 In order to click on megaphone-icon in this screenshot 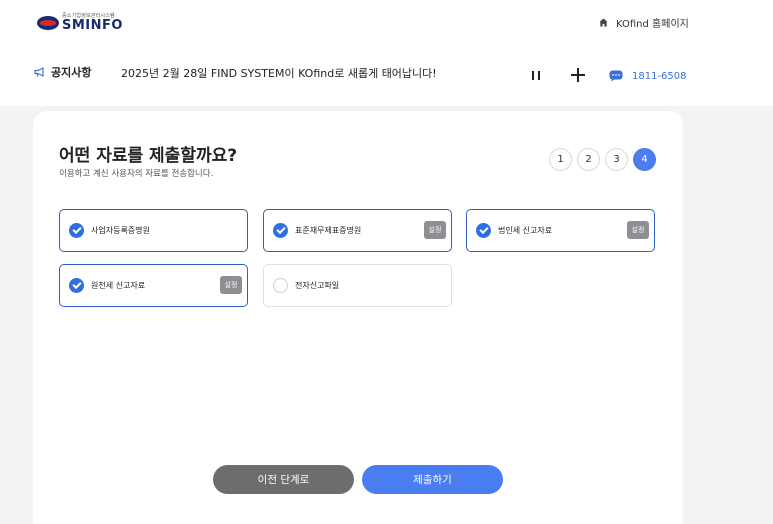, I will do `click(39, 72)`.